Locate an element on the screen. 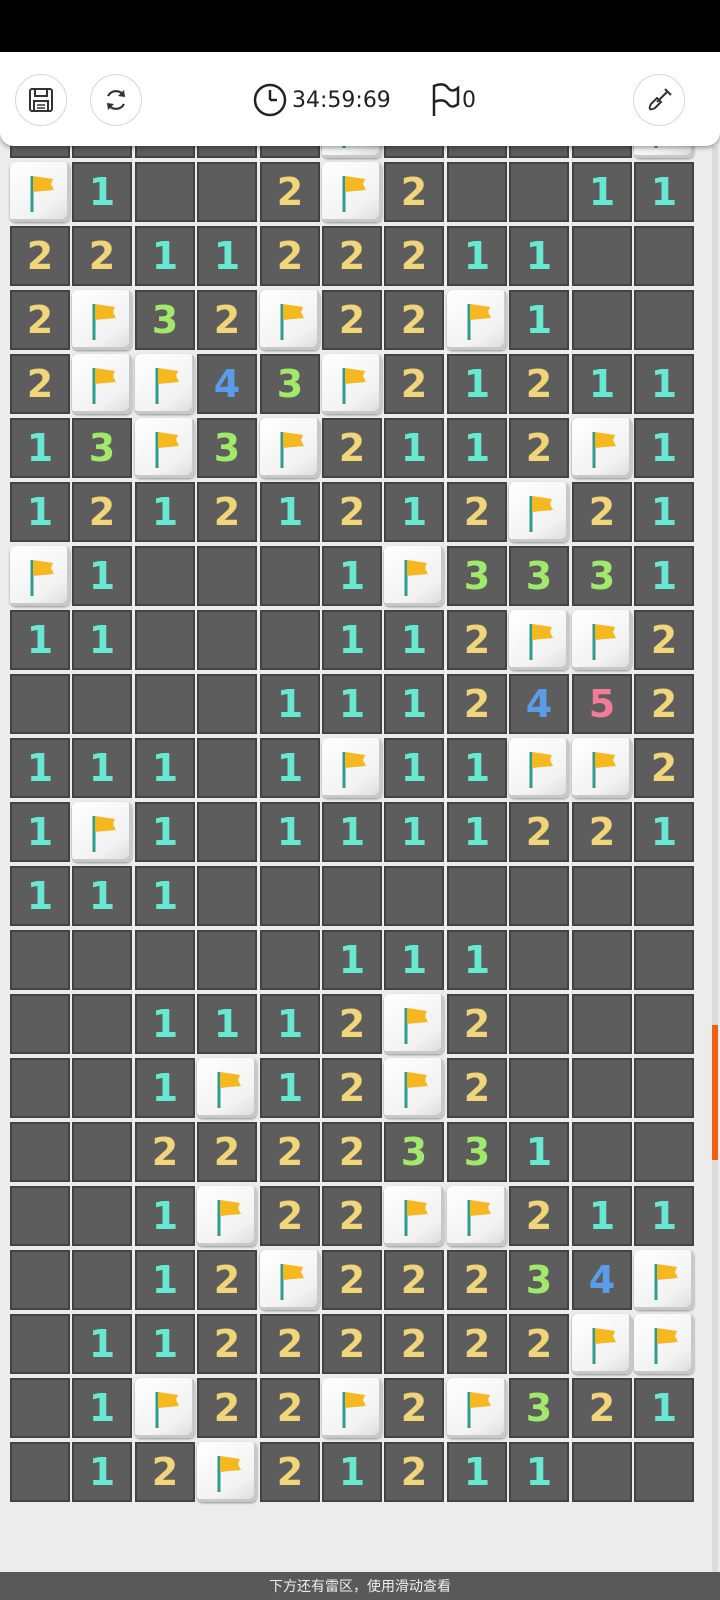  scrollbar-thumb is located at coordinates (715, 1092).